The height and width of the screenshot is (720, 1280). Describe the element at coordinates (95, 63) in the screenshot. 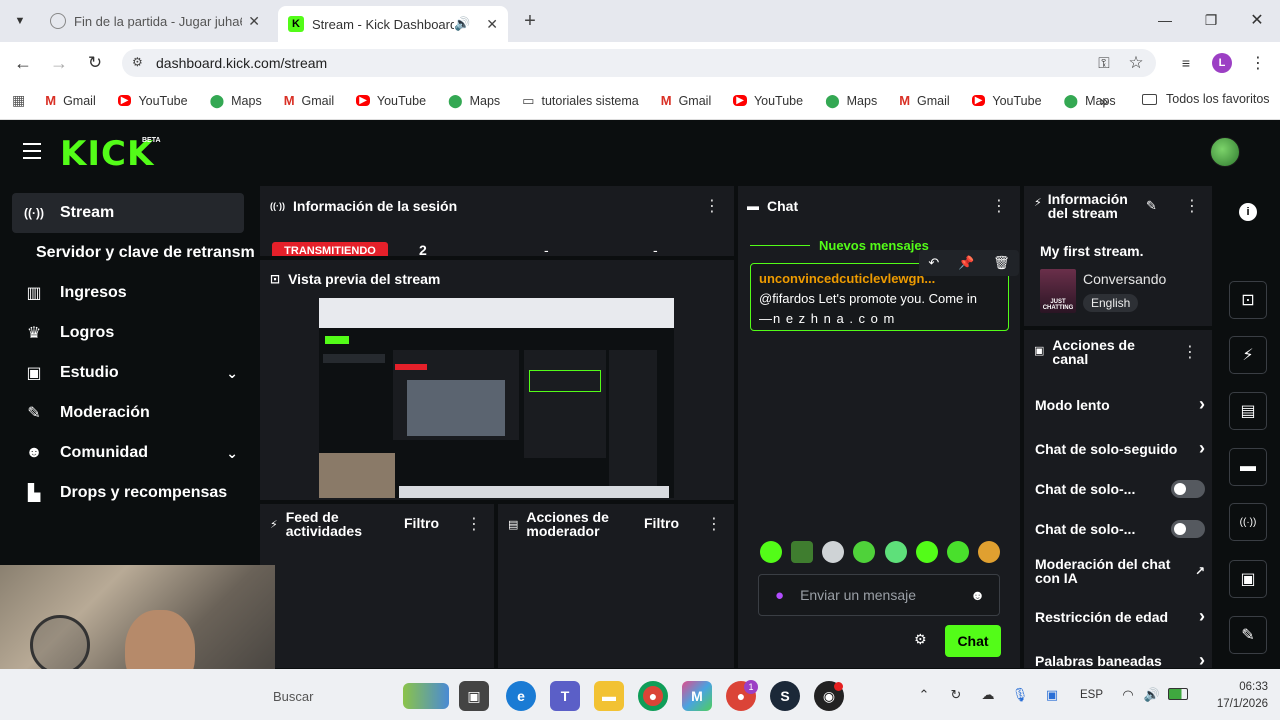

I see `reload-icon: ↻` at that location.